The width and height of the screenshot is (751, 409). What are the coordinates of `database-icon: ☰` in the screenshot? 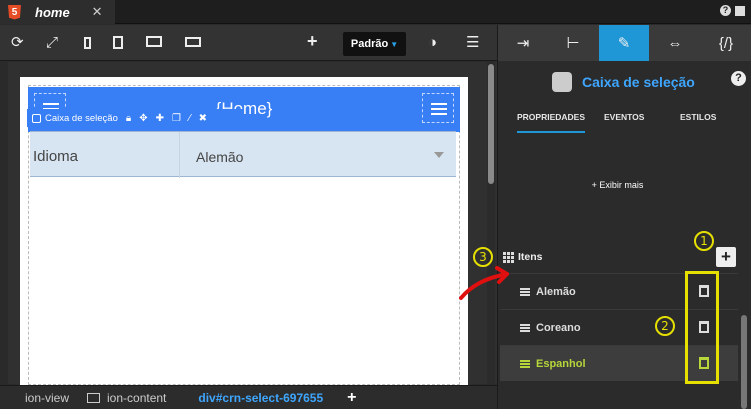 It's located at (472, 43).